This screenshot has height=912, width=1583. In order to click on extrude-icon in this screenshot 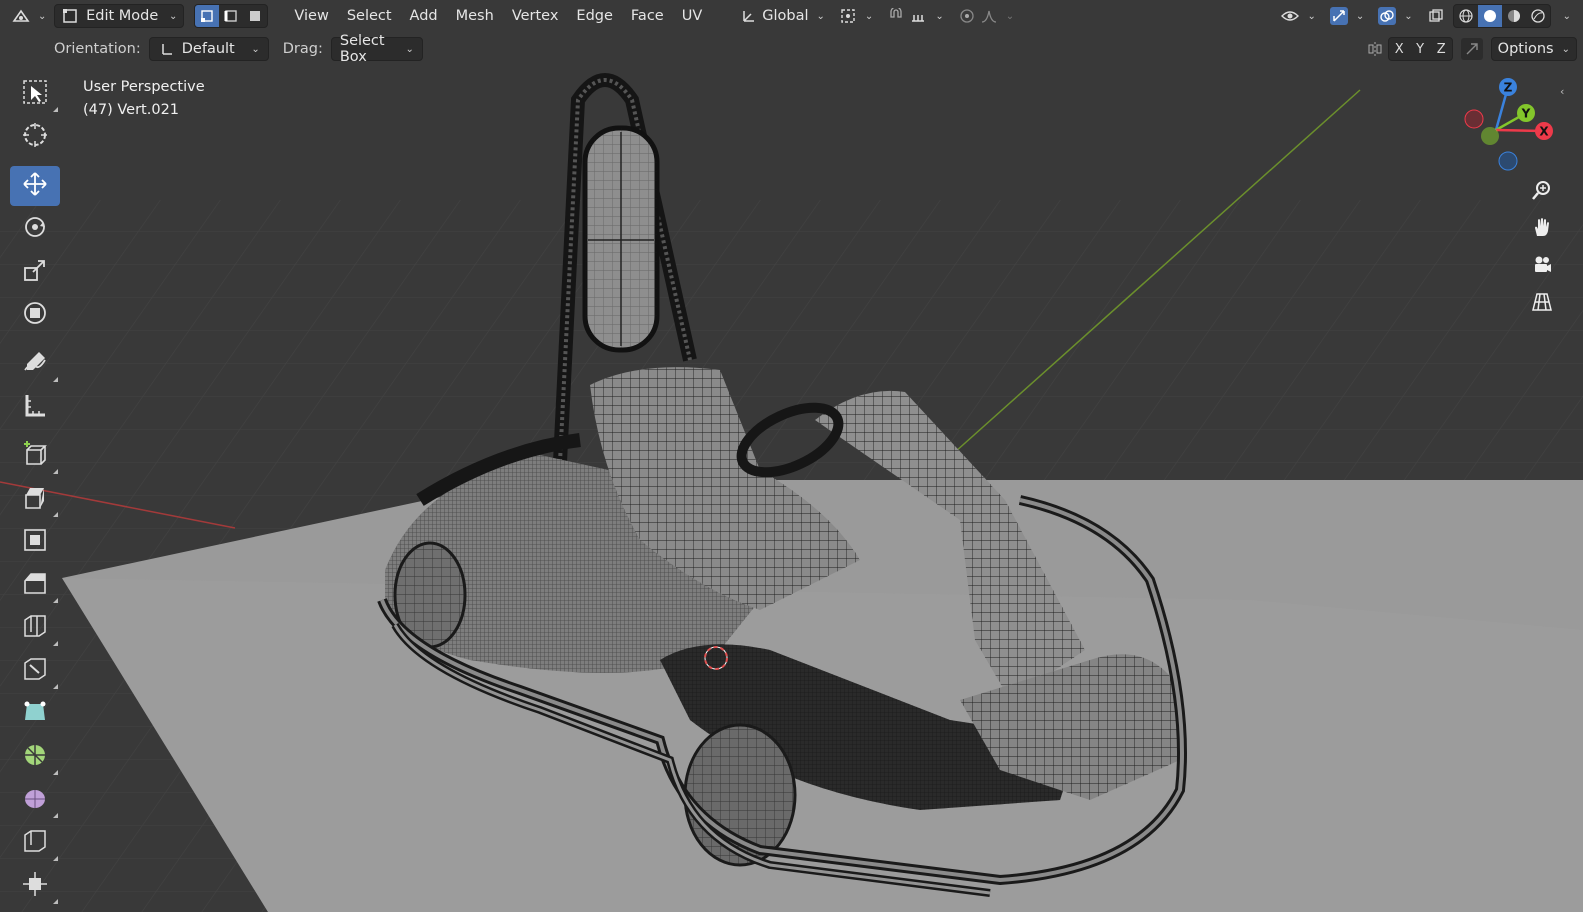, I will do `click(35, 499)`.